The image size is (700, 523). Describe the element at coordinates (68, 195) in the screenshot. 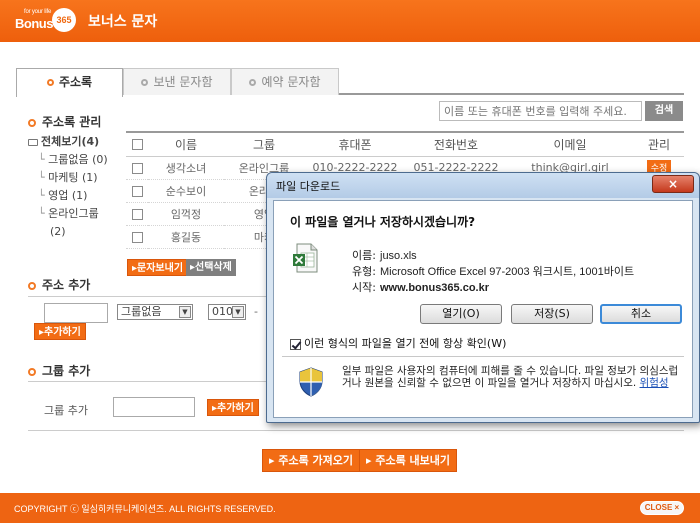

I see `tree-item-label: 영업 (1)` at that location.